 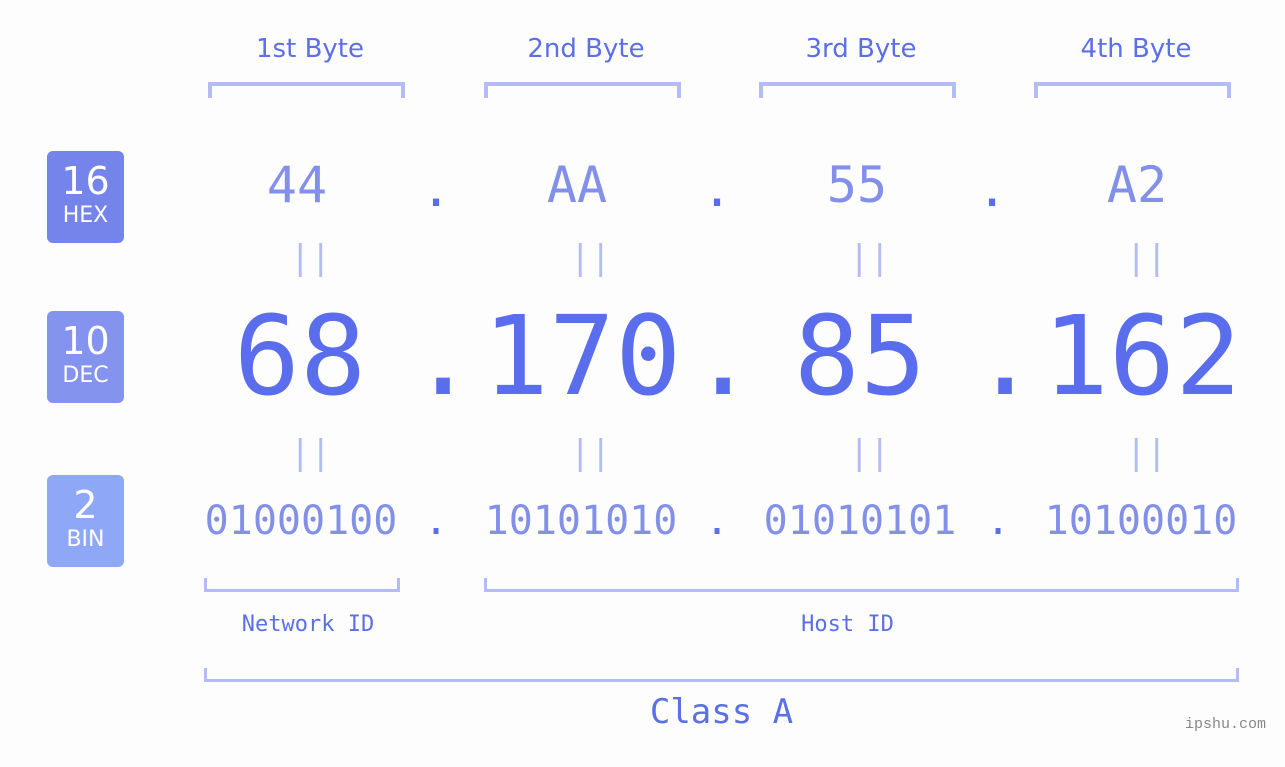 What do you see at coordinates (847, 624) in the screenshot?
I see `host-id-label: Host ID` at bounding box center [847, 624].